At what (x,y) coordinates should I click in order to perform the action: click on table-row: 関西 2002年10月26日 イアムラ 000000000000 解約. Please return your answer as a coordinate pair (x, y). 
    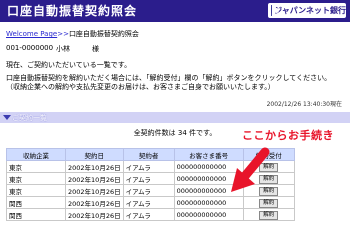
    Looking at the image, I should click on (151, 214).